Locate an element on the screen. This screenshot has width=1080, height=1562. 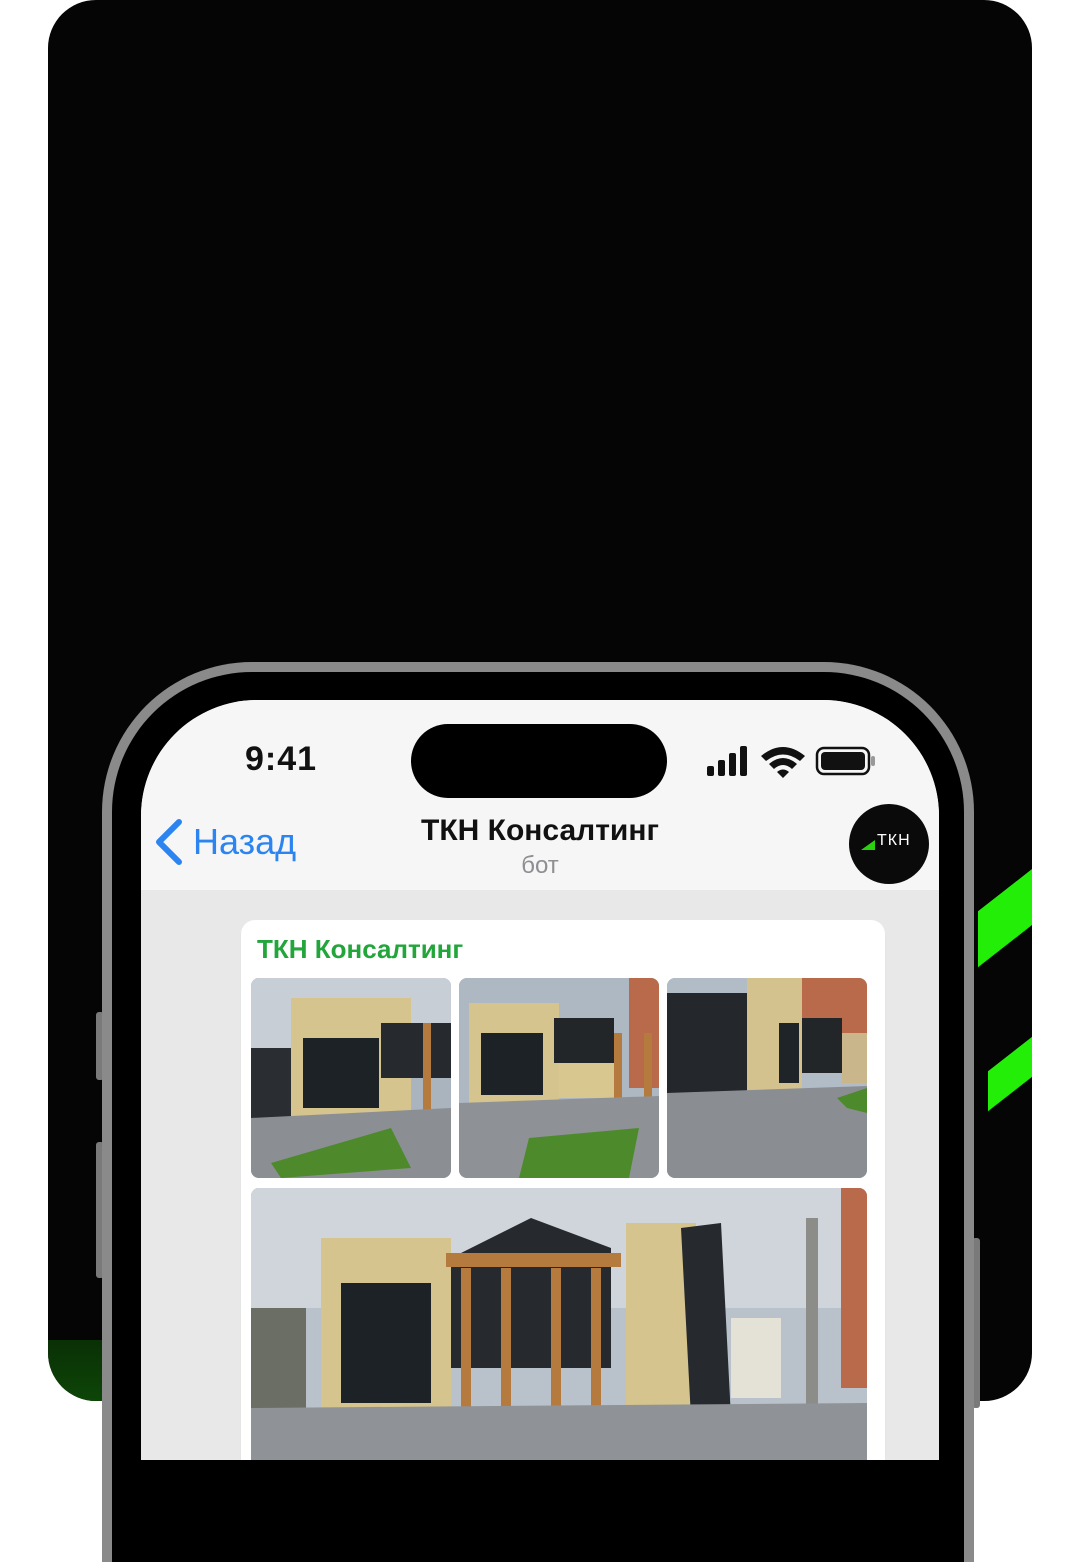
chat-header: 9:41 Назад ТКН Консалтинг бот ТКН is located at coordinates (540, 795).